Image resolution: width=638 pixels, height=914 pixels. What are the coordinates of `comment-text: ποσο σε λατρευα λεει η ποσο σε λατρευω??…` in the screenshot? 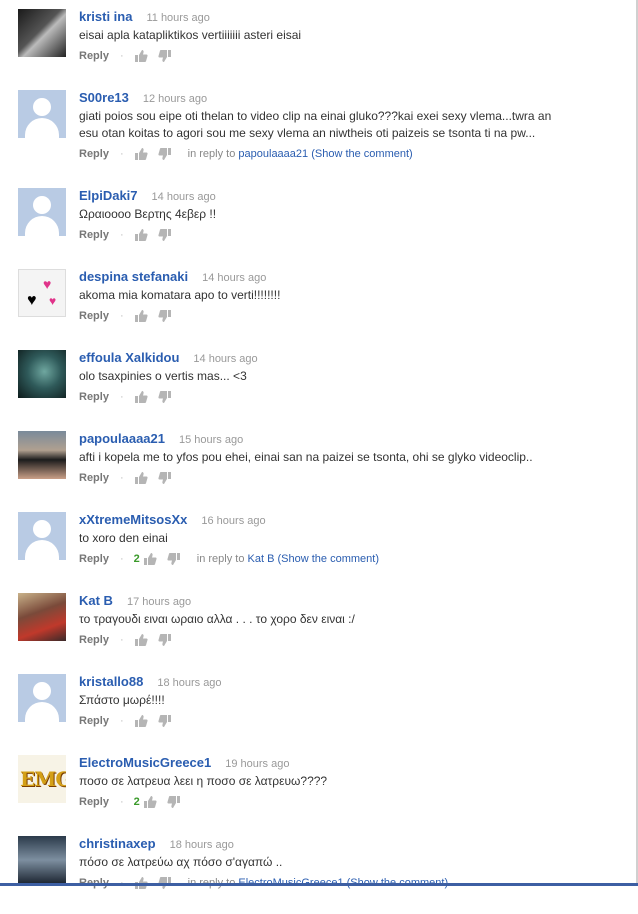 It's located at (203, 781).